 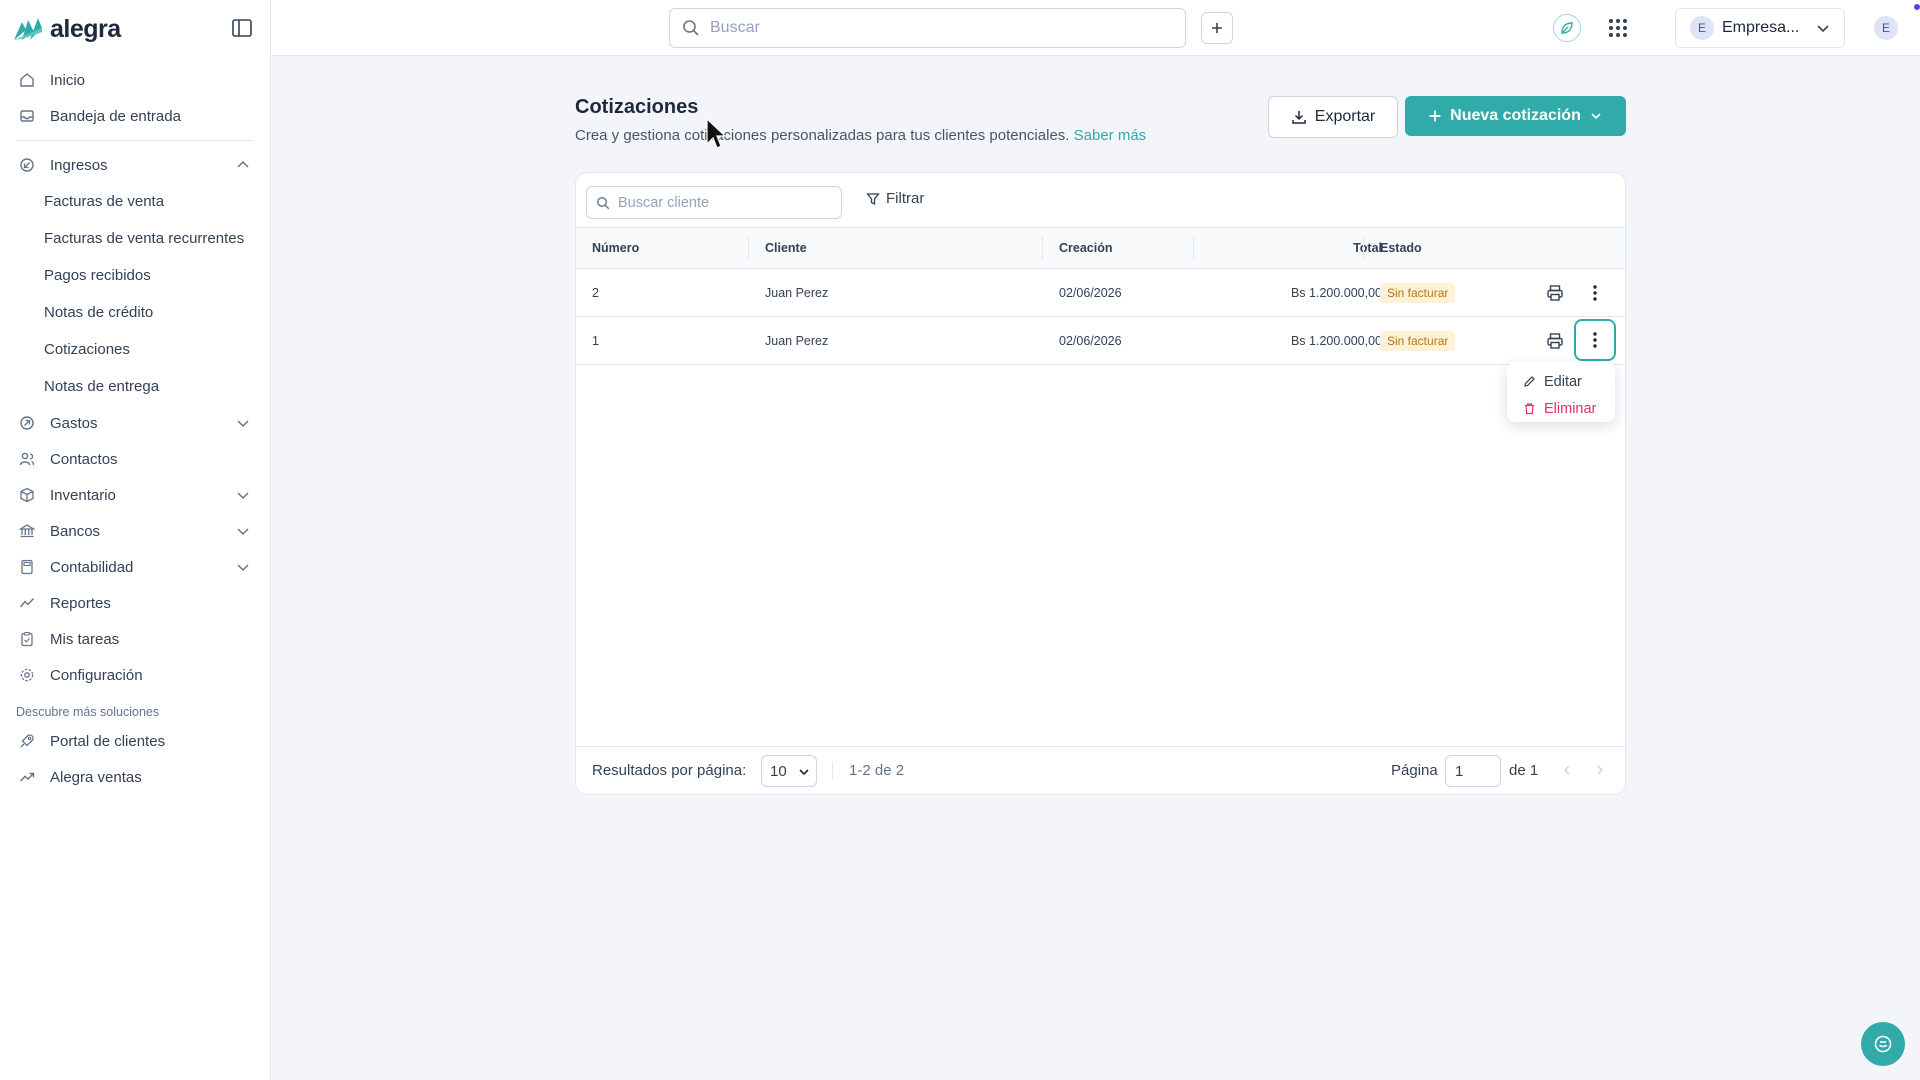 I want to click on learn-more-link: Saber más, so click(x=1110, y=135).